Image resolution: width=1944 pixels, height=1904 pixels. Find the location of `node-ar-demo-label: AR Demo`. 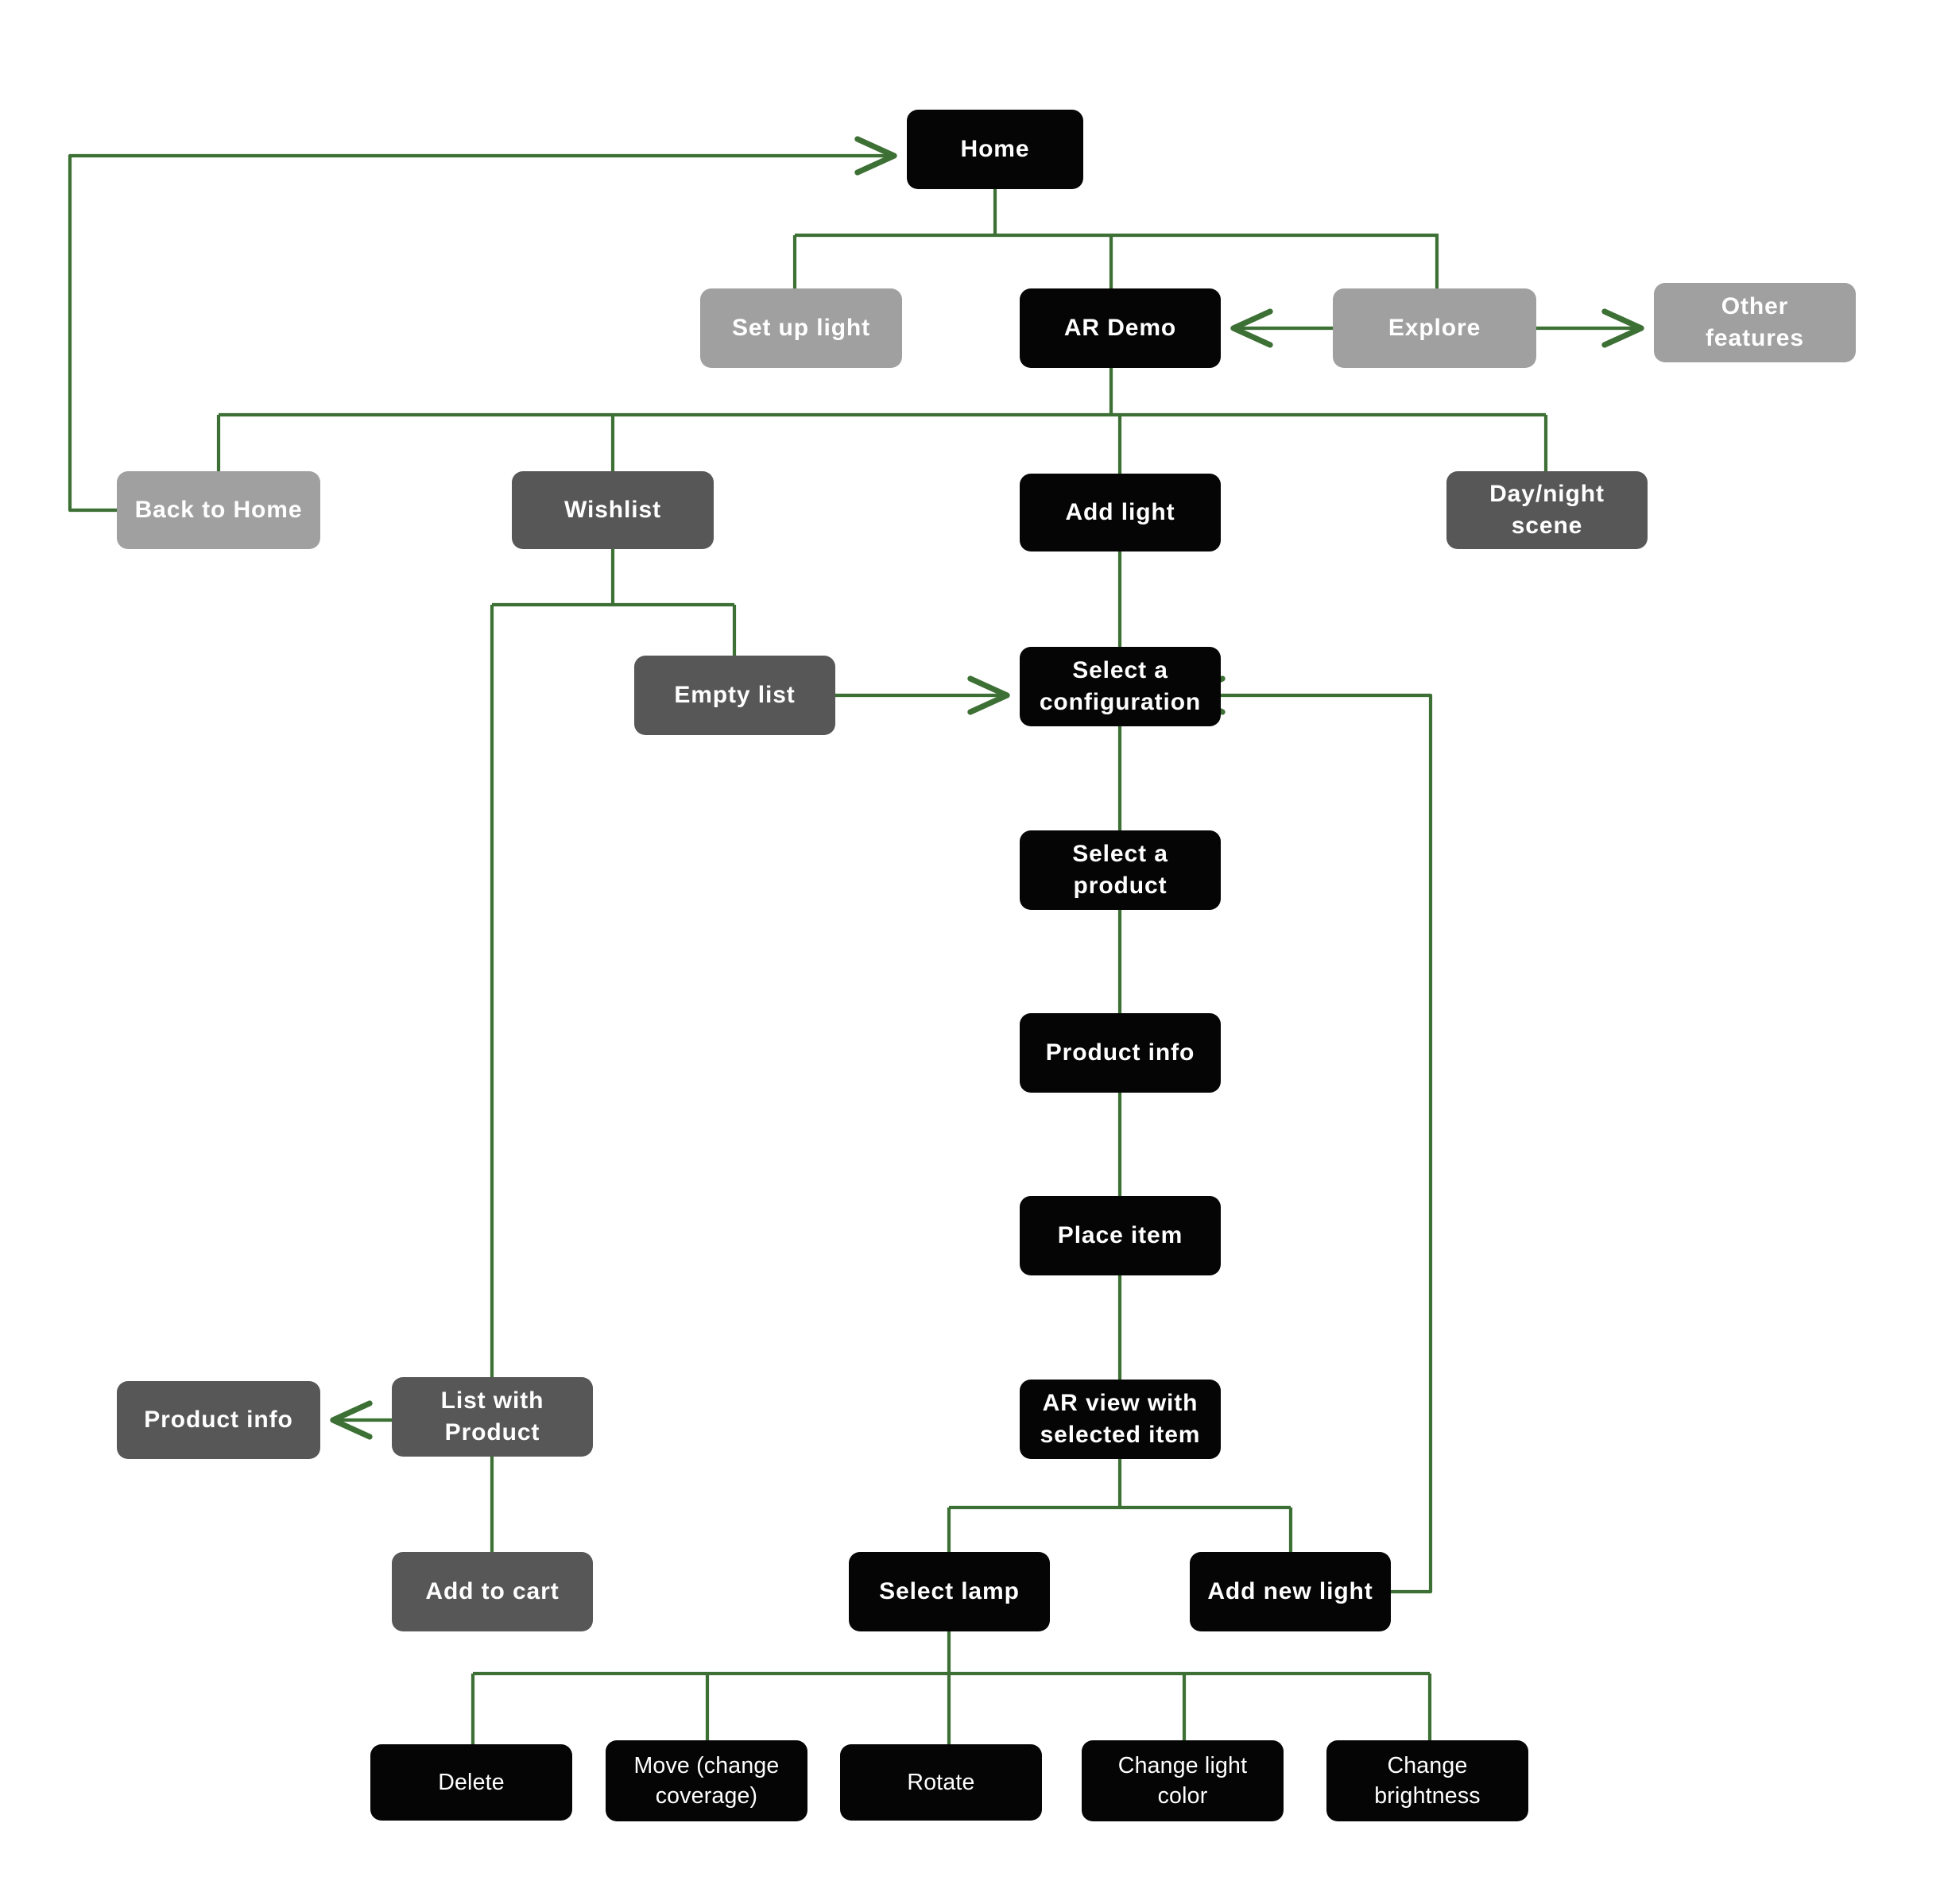

node-ar-demo-label: AR Demo is located at coordinates (1120, 327).